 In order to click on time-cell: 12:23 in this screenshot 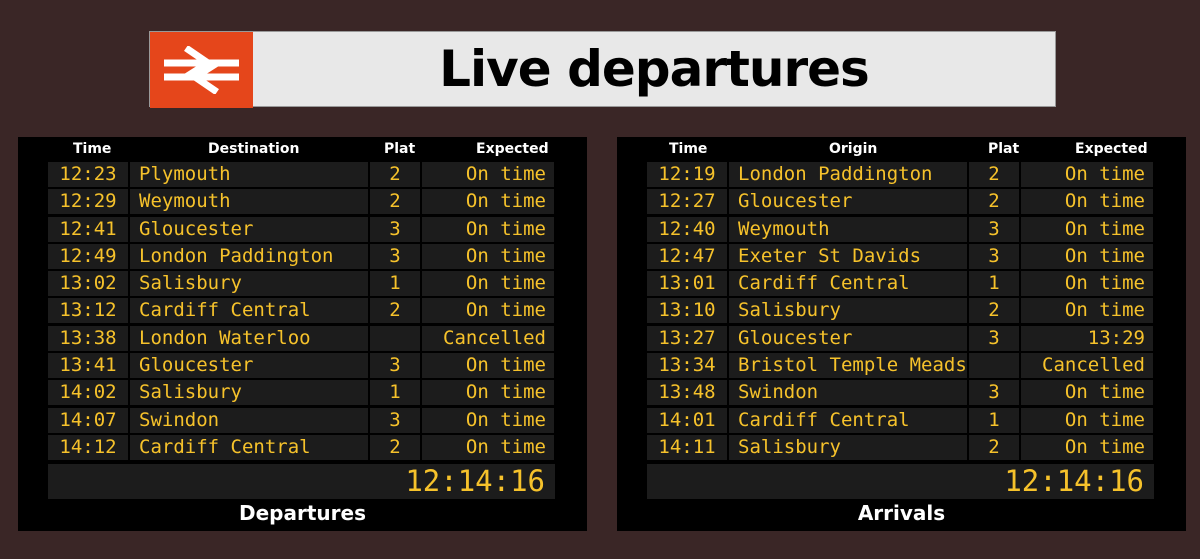, I will do `click(88, 174)`.